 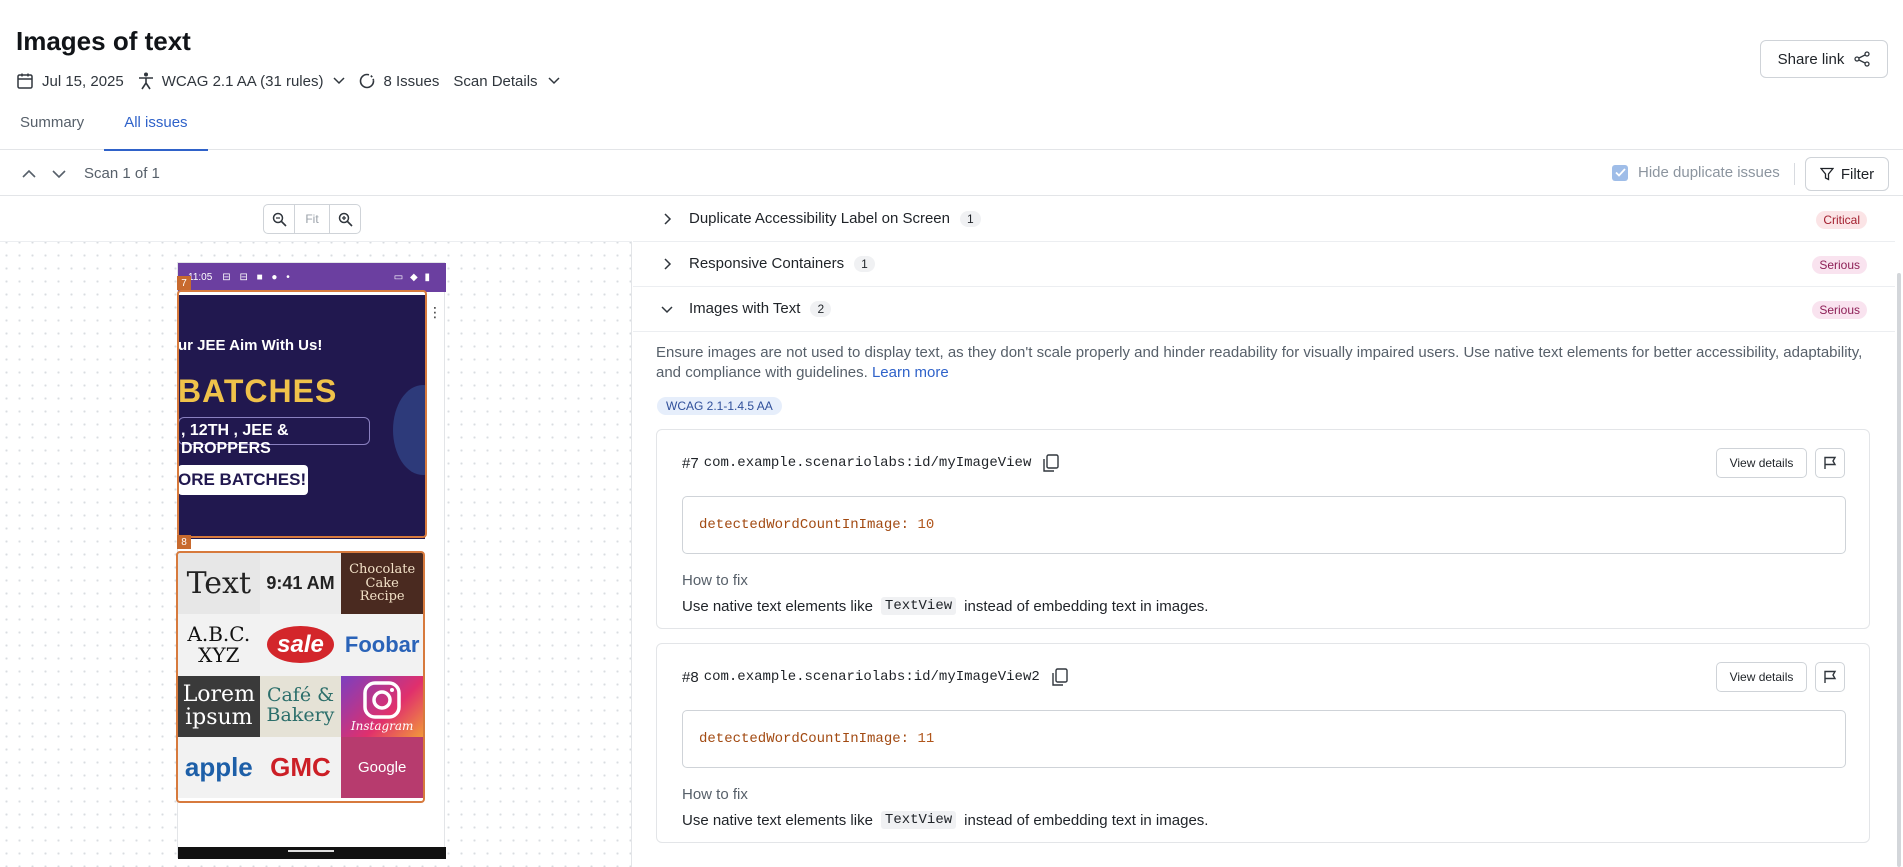 I want to click on filter-label: Filter, so click(x=1857, y=174).